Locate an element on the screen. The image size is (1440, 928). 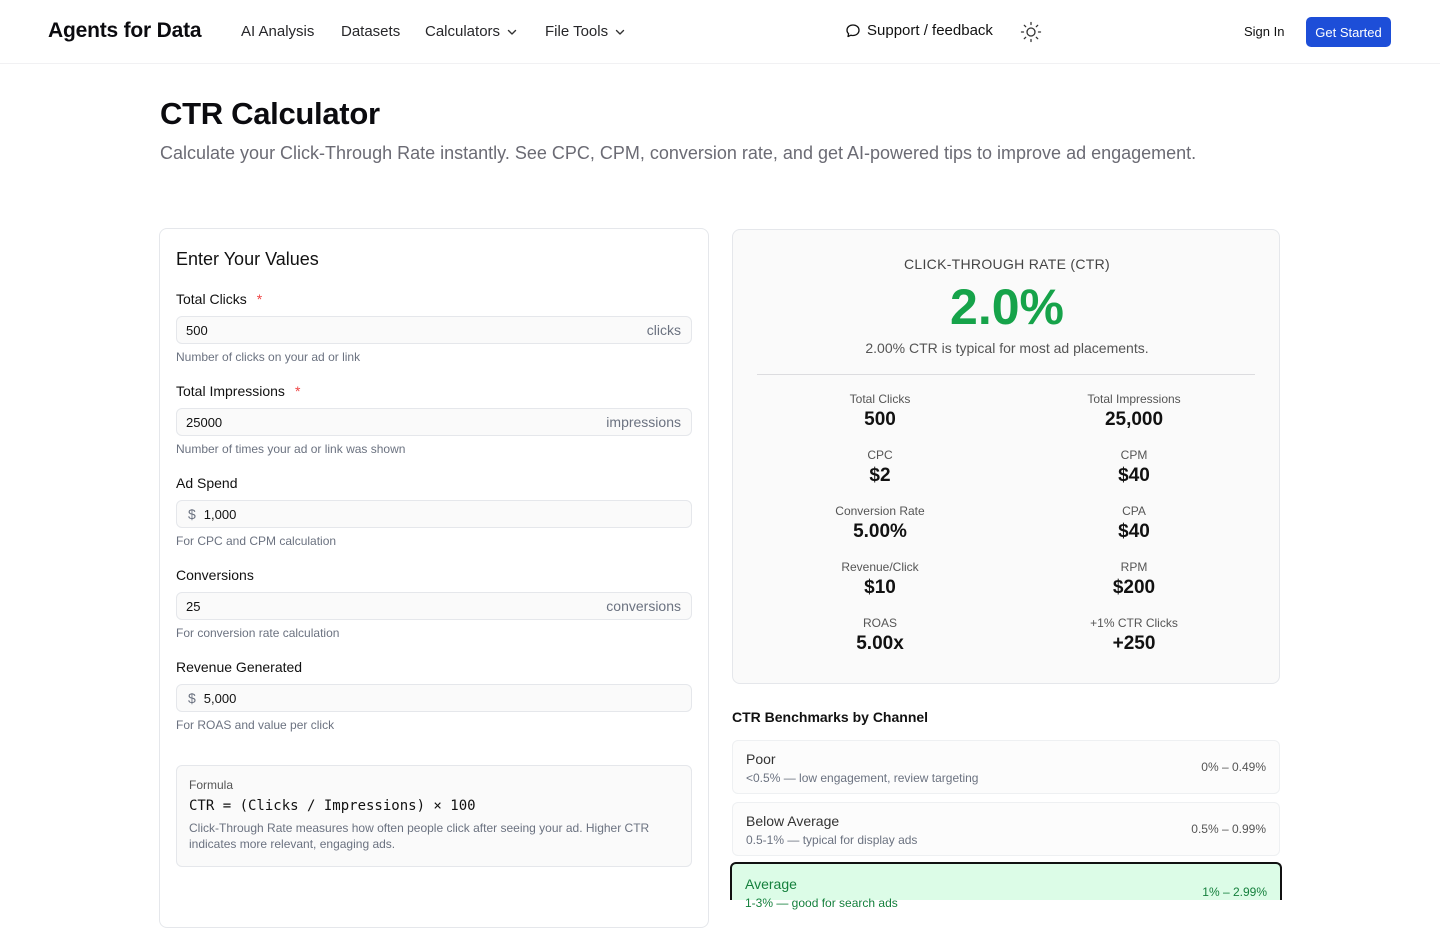
stat-cpm: CPM $40 is located at coordinates (1134, 467).